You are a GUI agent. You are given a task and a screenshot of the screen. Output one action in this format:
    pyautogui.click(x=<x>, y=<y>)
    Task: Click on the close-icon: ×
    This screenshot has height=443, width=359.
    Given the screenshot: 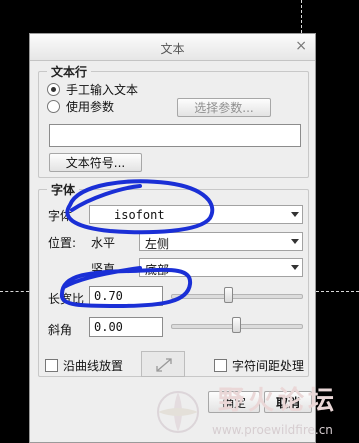 What is the action you would take?
    pyautogui.click(x=301, y=46)
    